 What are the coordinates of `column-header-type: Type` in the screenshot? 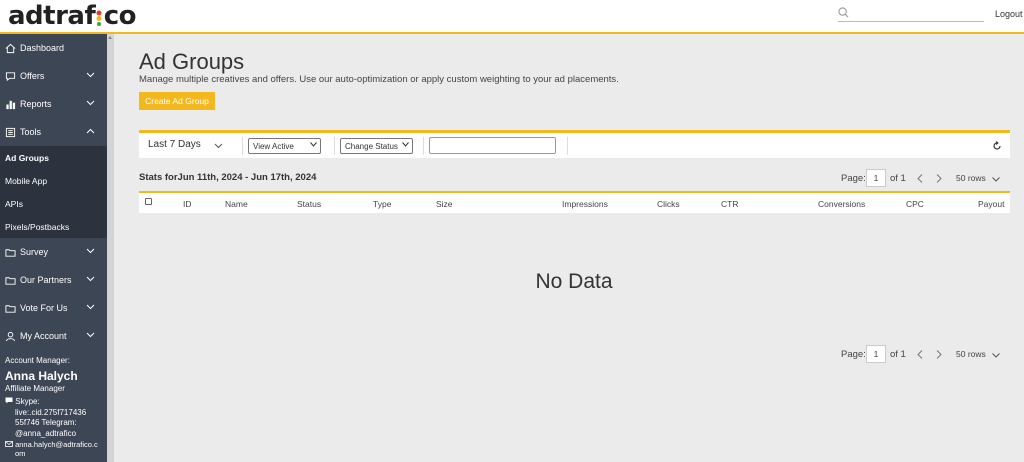 It's located at (382, 204).